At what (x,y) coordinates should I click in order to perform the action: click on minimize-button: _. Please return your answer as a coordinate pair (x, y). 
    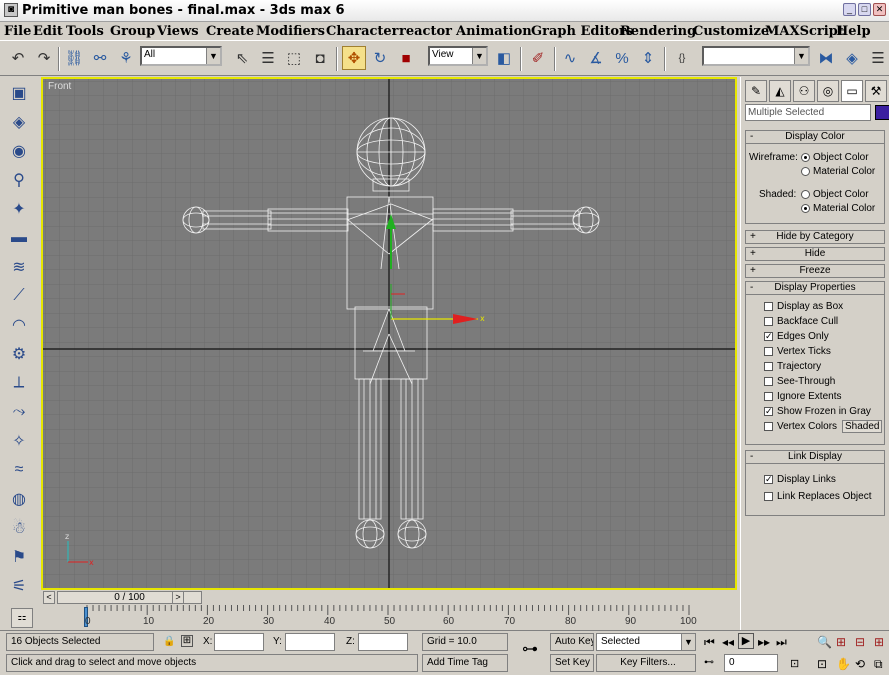
    Looking at the image, I should click on (849, 9).